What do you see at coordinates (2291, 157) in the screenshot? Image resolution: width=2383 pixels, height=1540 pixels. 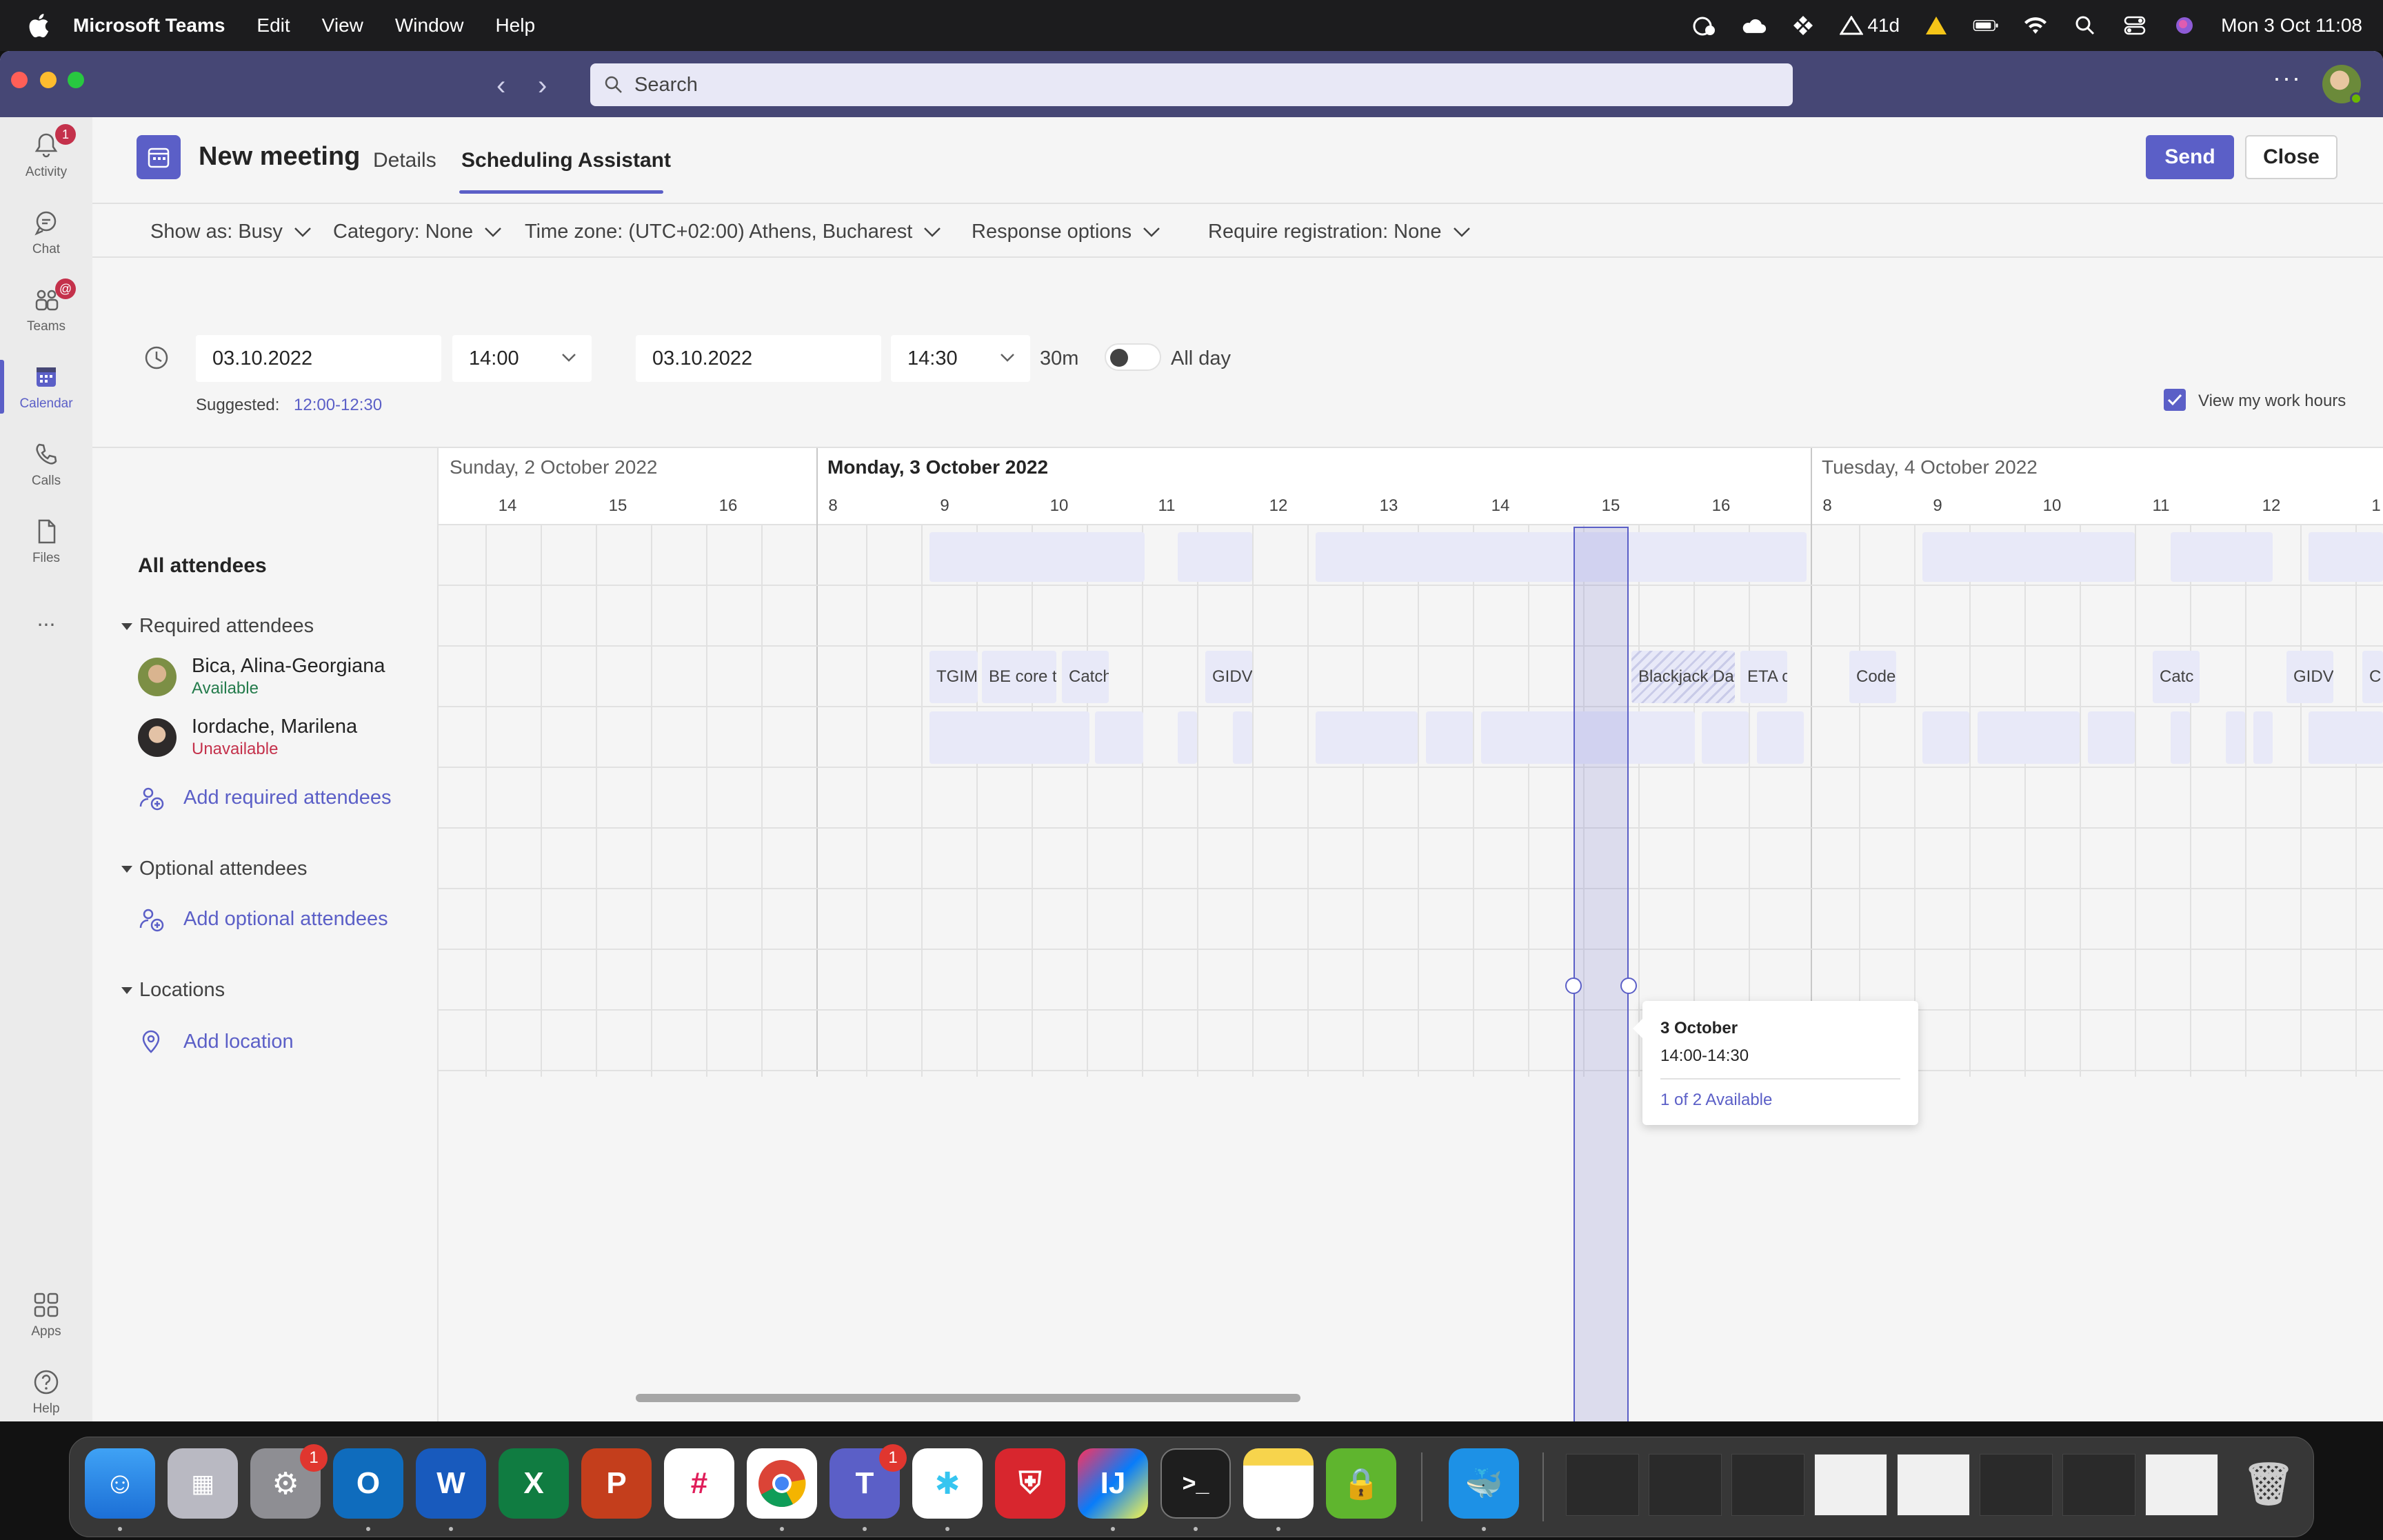 I see `close-button: Close` at bounding box center [2291, 157].